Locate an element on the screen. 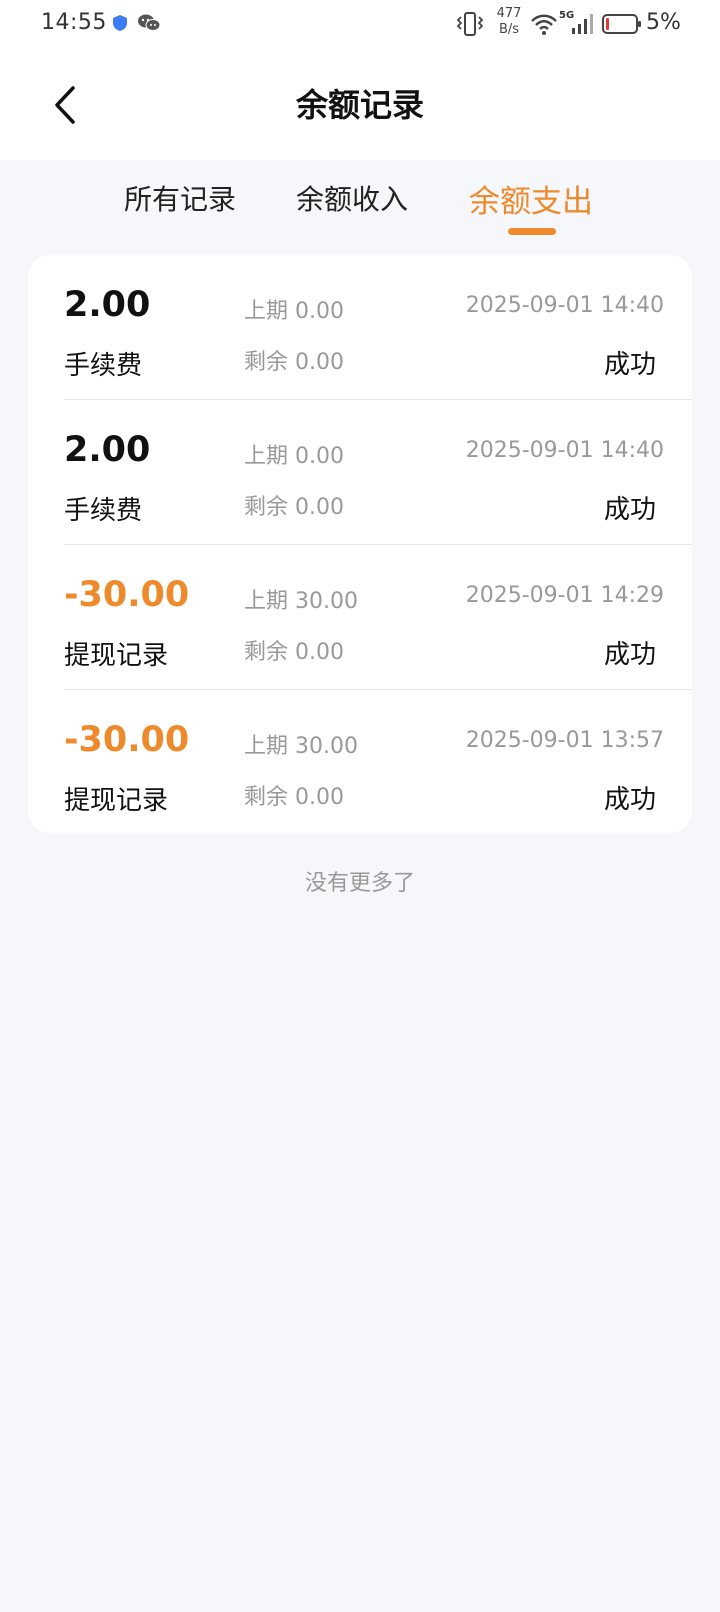 The image size is (720, 1612). shield-icon is located at coordinates (120, 23).